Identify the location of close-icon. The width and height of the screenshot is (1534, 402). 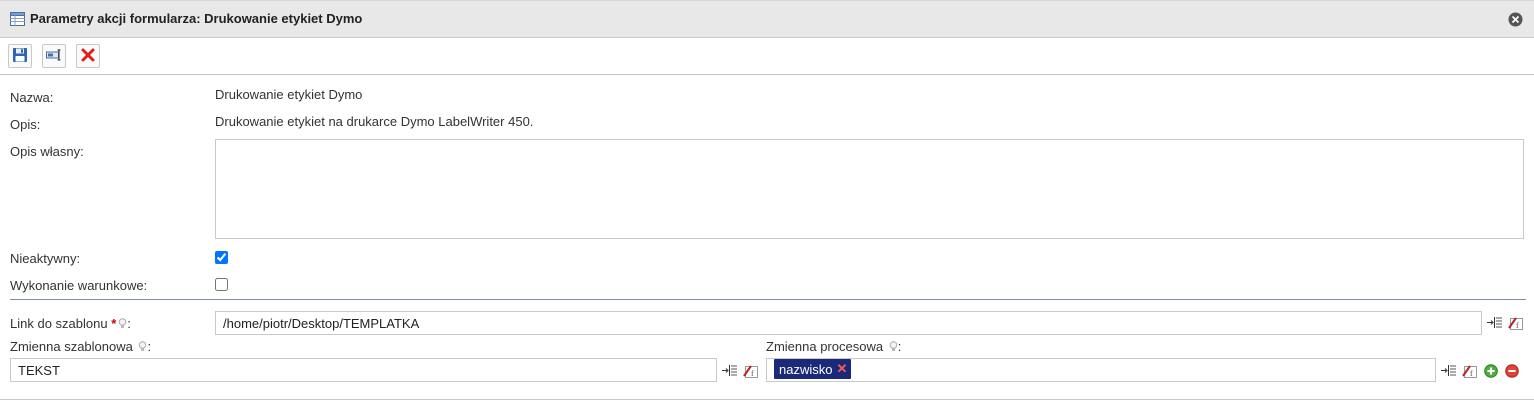
(1515, 21).